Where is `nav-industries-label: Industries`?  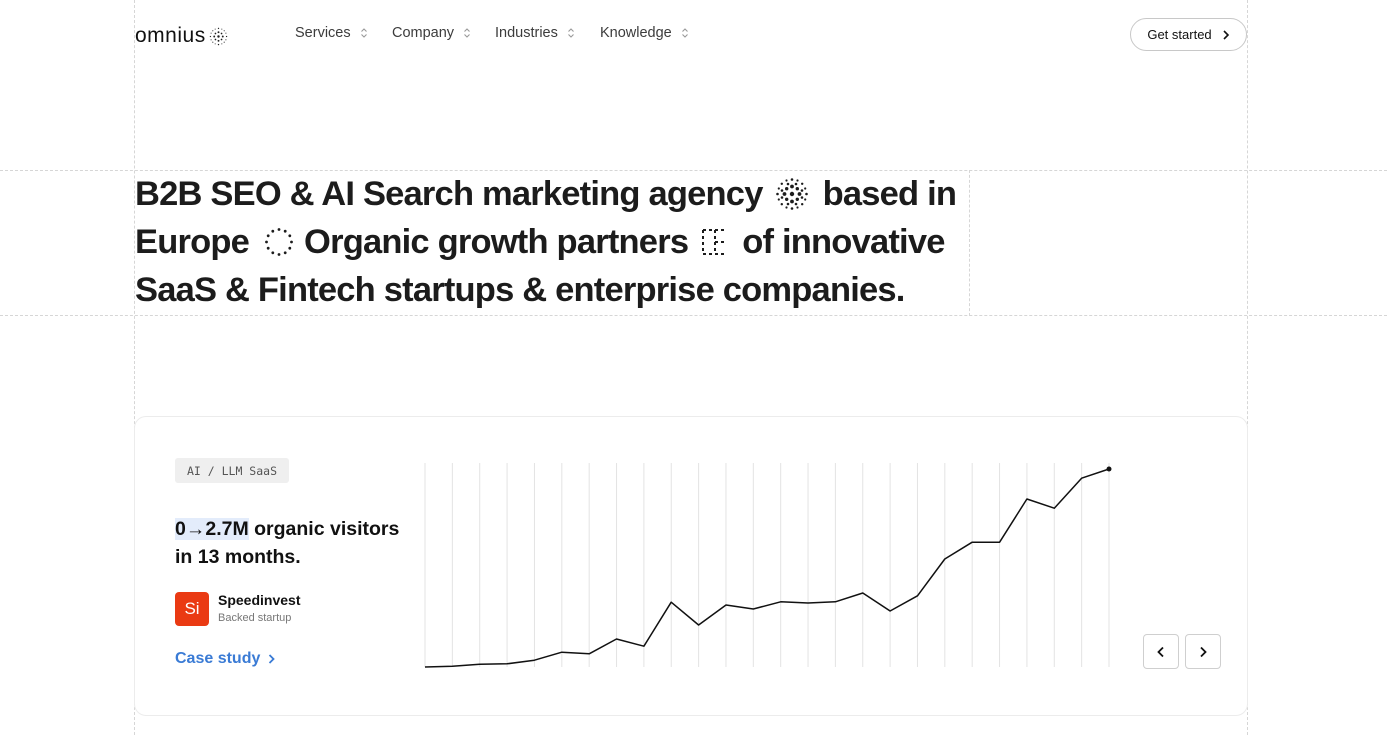 nav-industries-label: Industries is located at coordinates (526, 33).